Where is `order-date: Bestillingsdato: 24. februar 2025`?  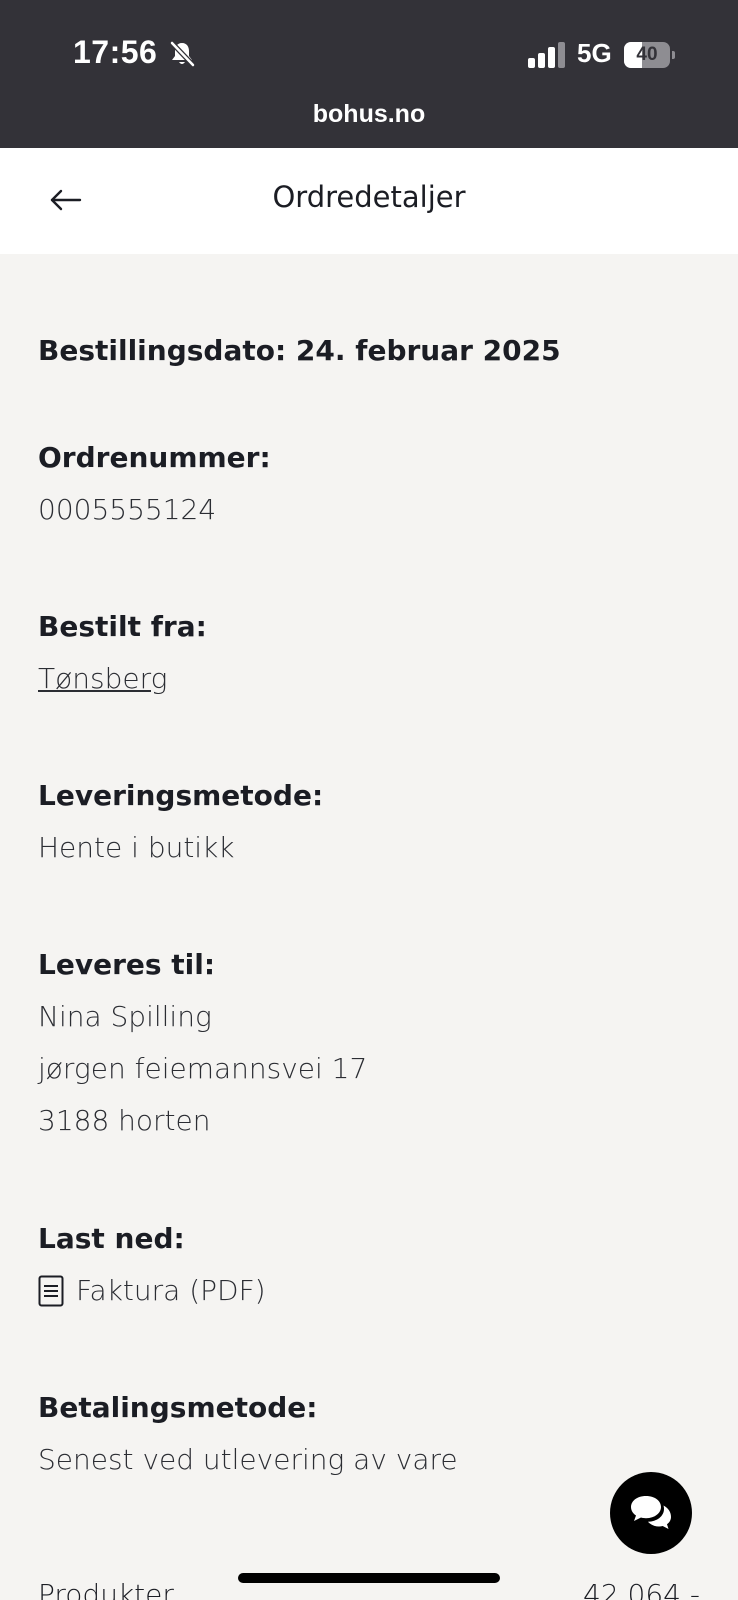
order-date: Bestillingsdato: 24. februar 2025 is located at coordinates (299, 350).